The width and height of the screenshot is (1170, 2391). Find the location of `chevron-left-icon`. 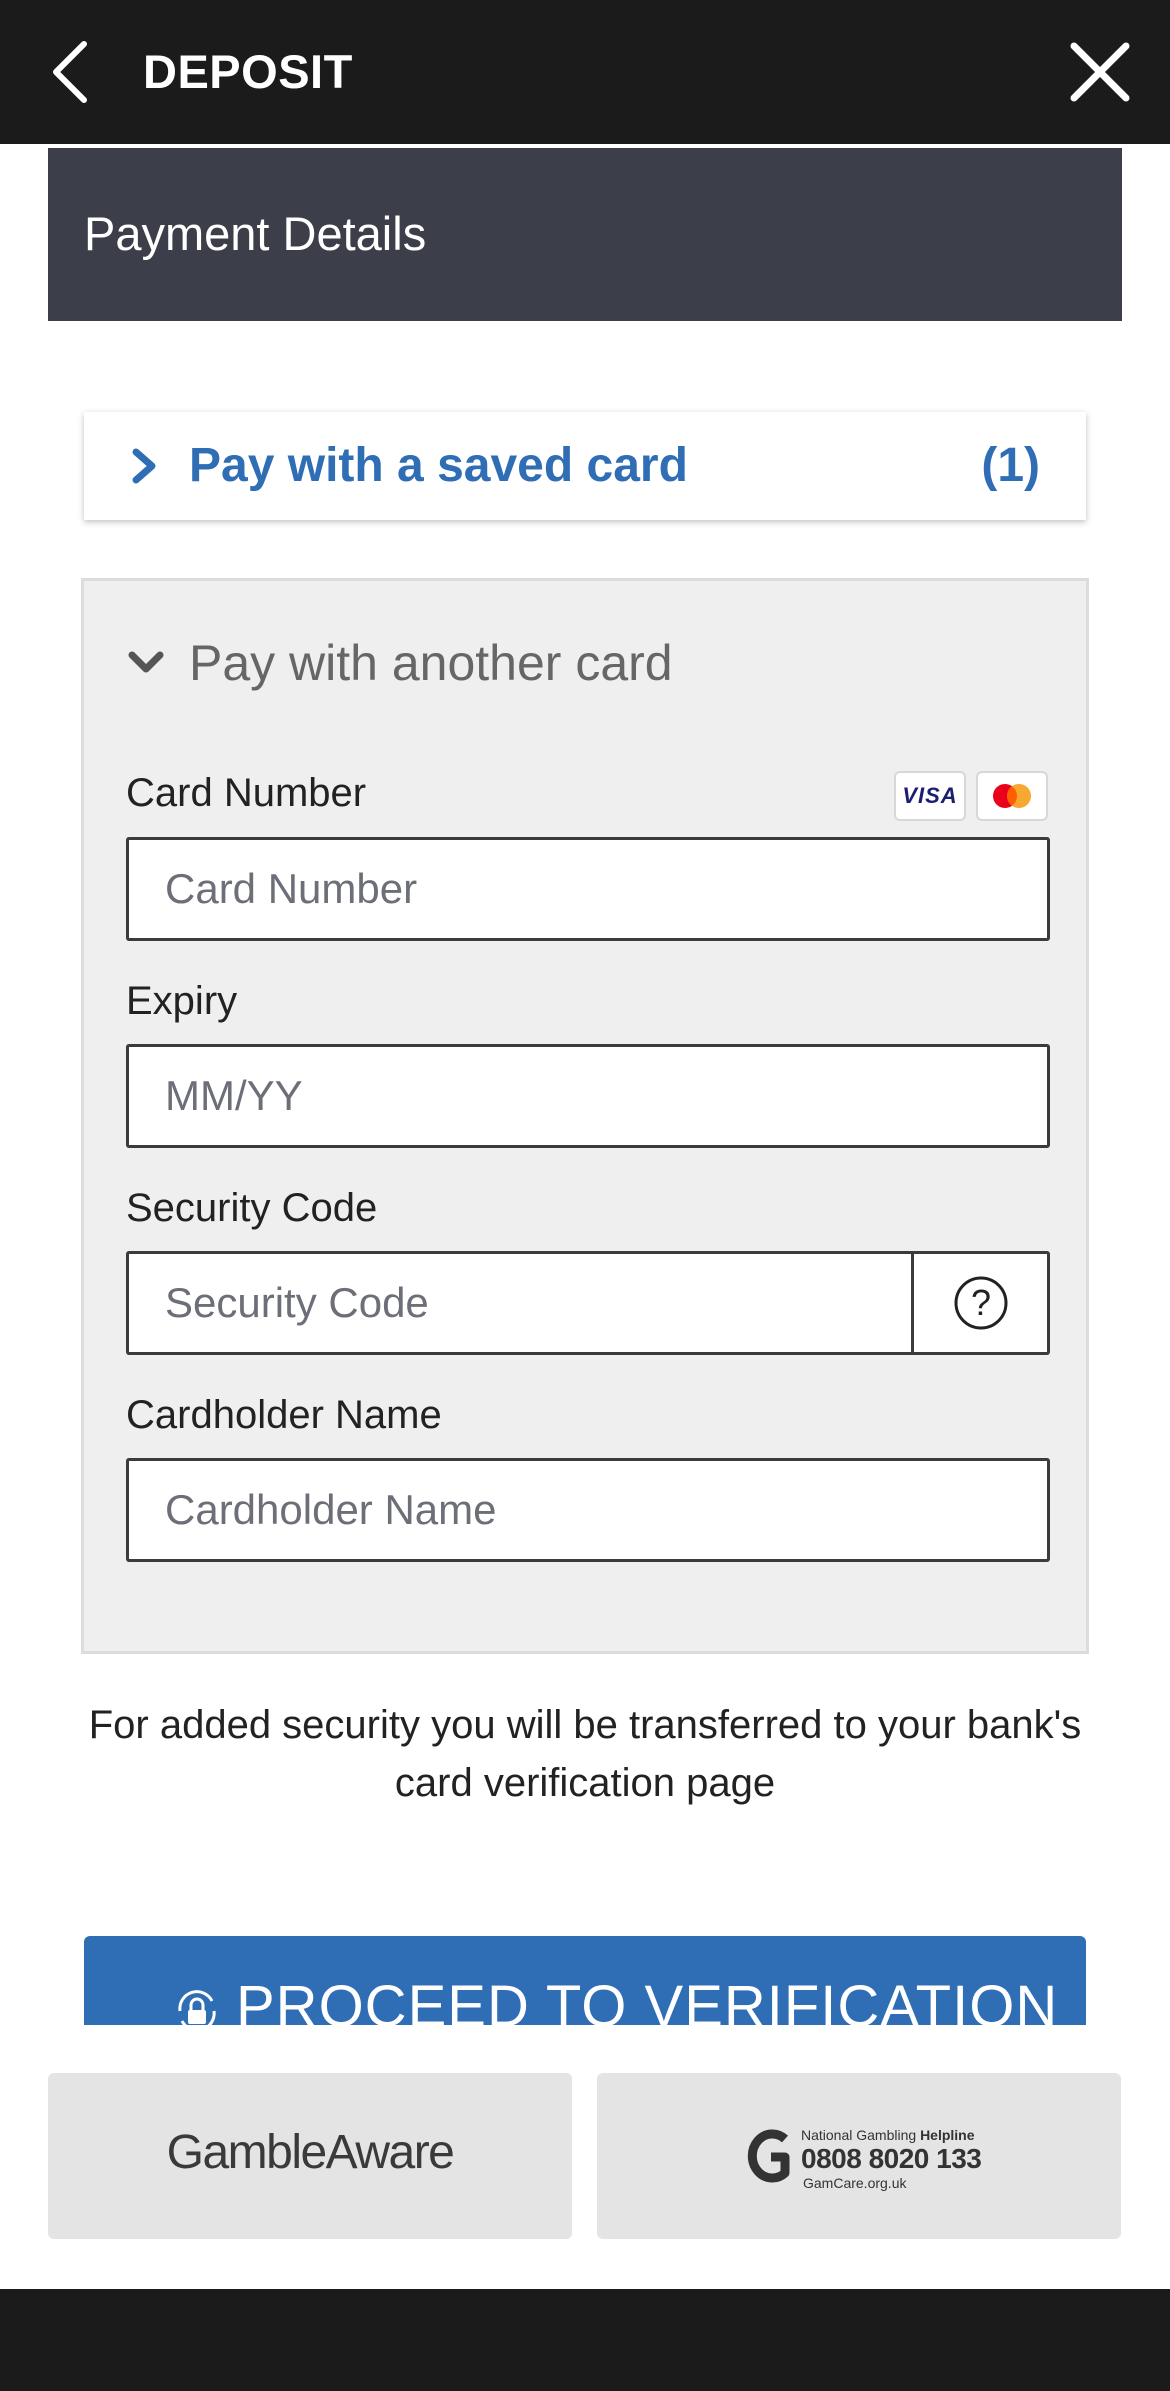

chevron-left-icon is located at coordinates (70, 72).